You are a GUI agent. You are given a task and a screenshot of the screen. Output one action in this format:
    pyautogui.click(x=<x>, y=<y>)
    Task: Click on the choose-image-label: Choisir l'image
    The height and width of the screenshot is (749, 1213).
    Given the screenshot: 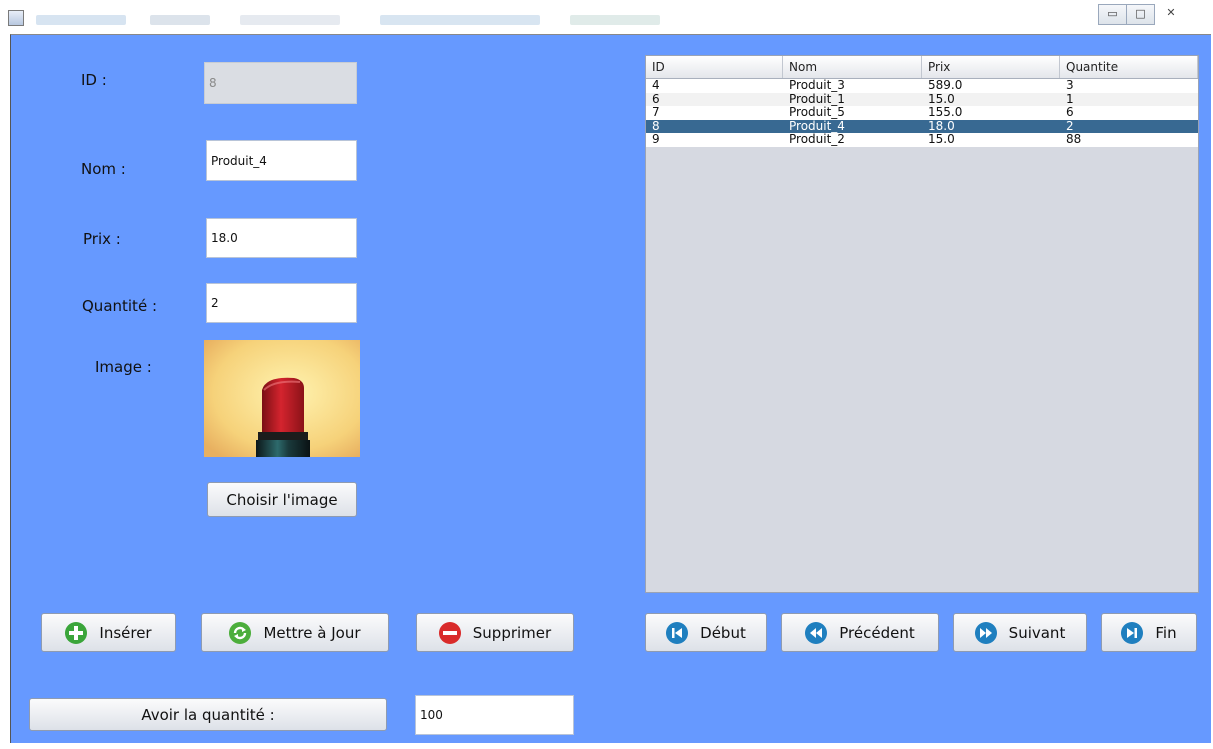 What is the action you would take?
    pyautogui.click(x=282, y=499)
    